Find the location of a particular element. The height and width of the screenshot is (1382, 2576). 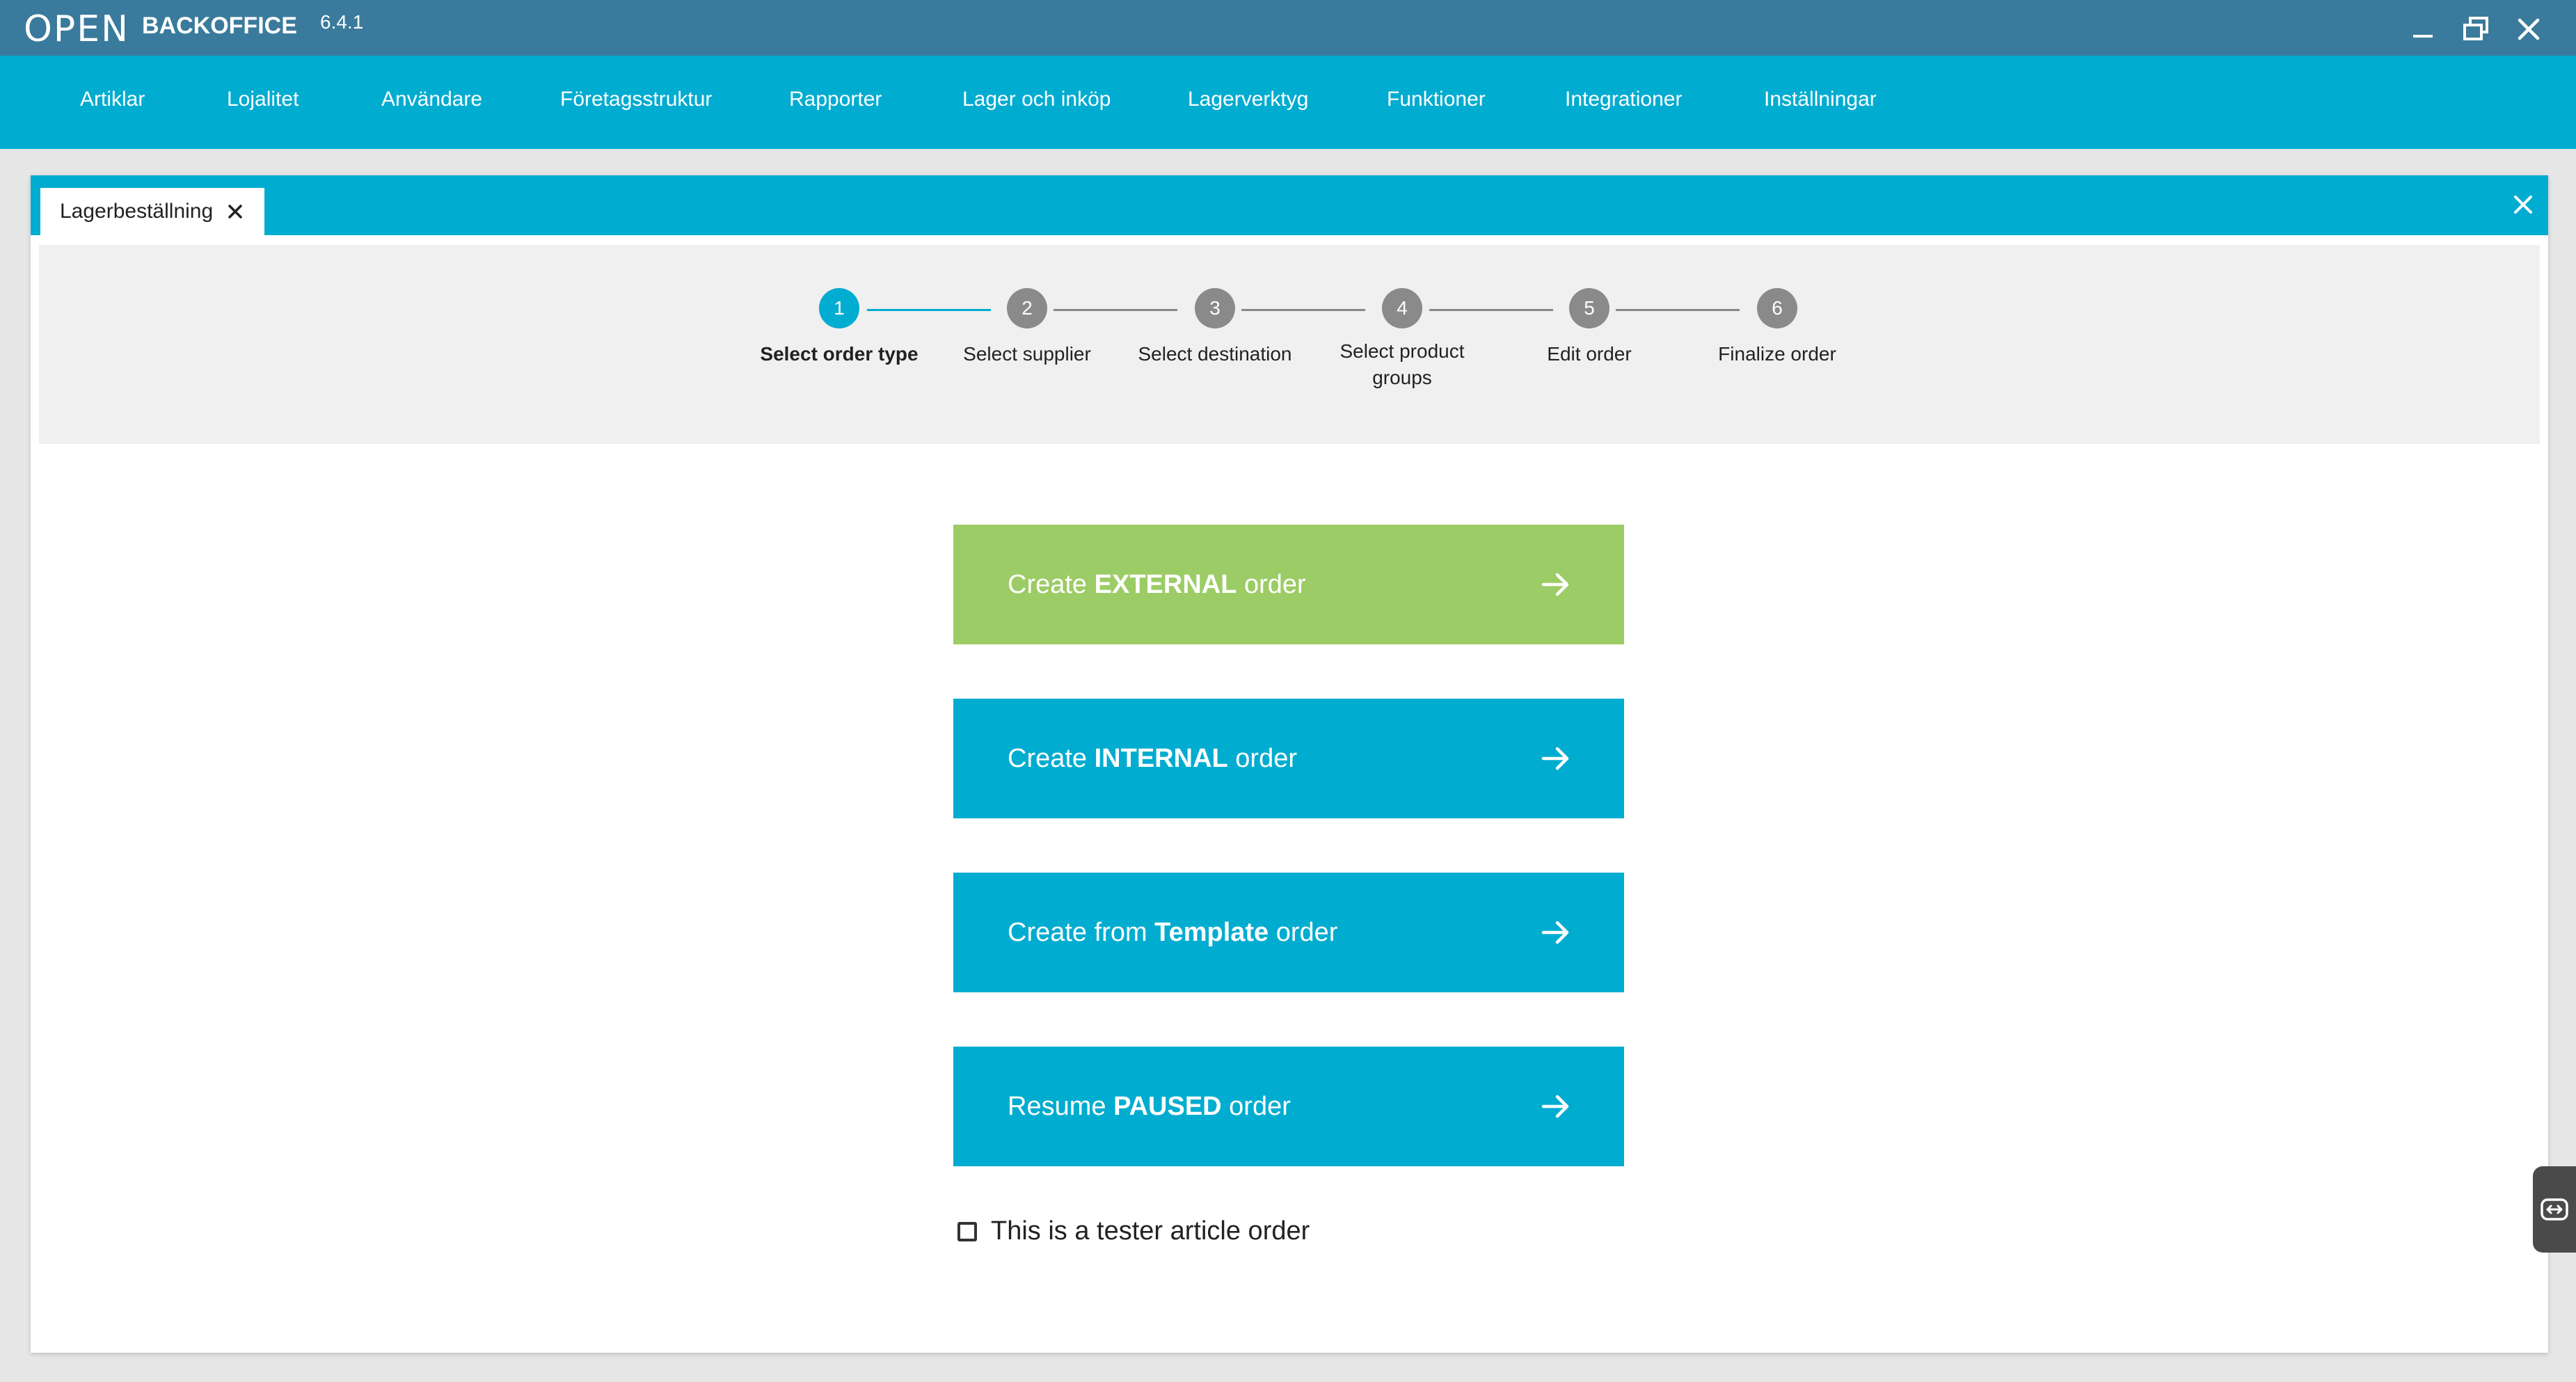

tab-lagerbestallning: Lagerbeställning is located at coordinates (152, 212).